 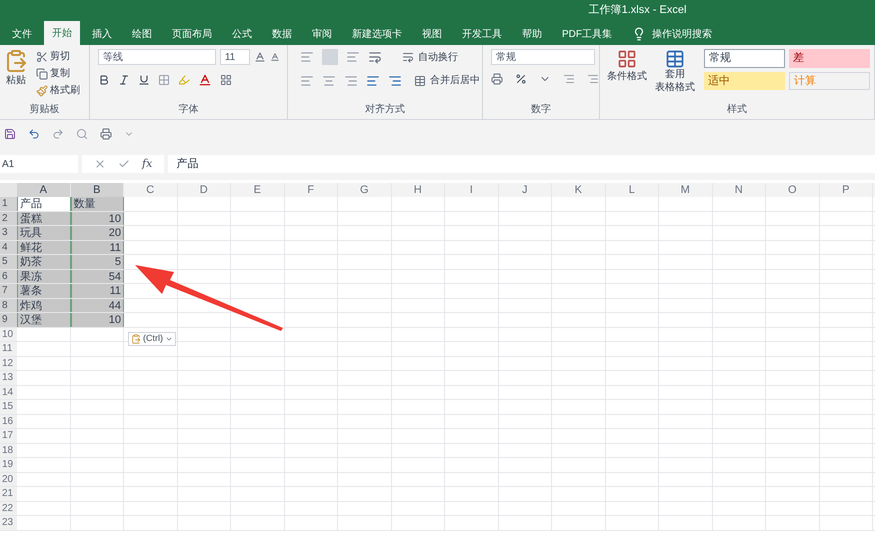 I want to click on border-icon, so click(x=164, y=80).